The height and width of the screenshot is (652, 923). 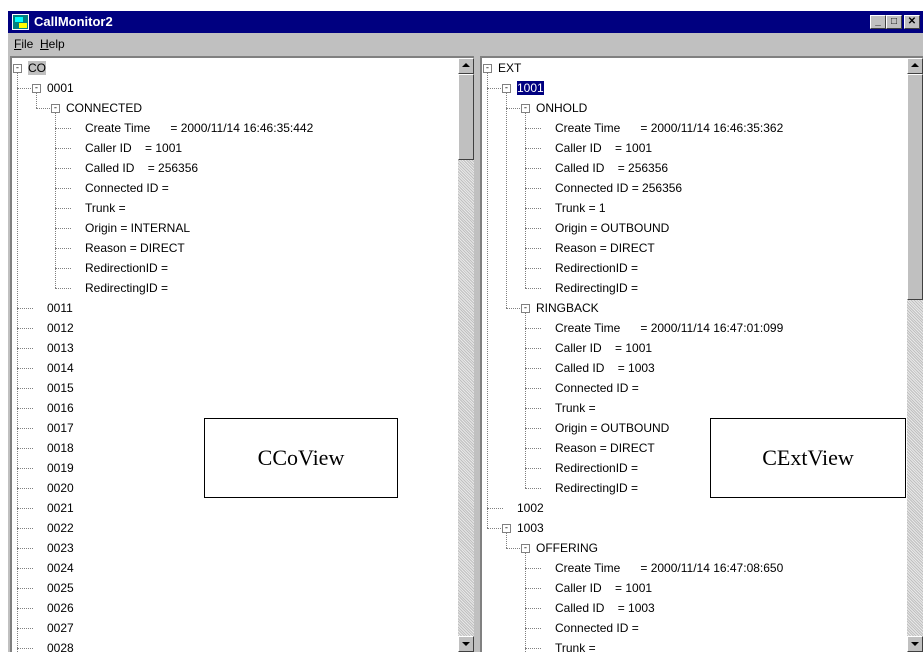 I want to click on tree-node: ONHOLD, so click(x=561, y=108).